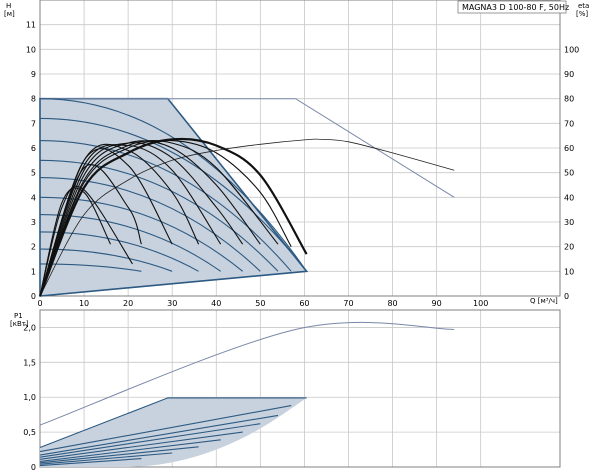  I want to click on x-tick-label: 10, so click(84, 303).